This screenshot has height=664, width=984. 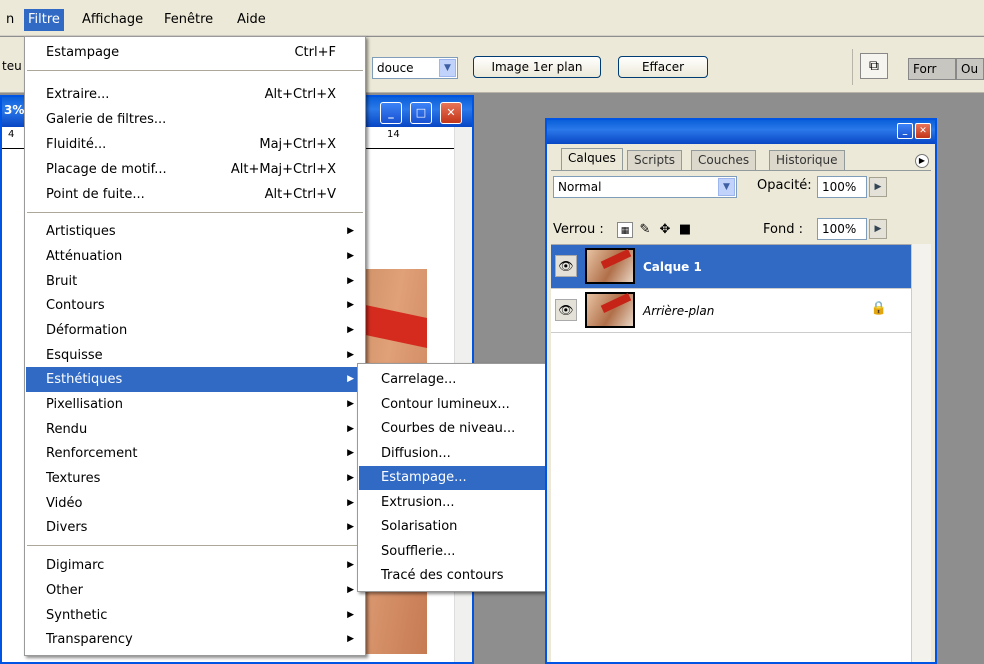 I want to click on menu-item-label: Déformation, so click(x=87, y=330).